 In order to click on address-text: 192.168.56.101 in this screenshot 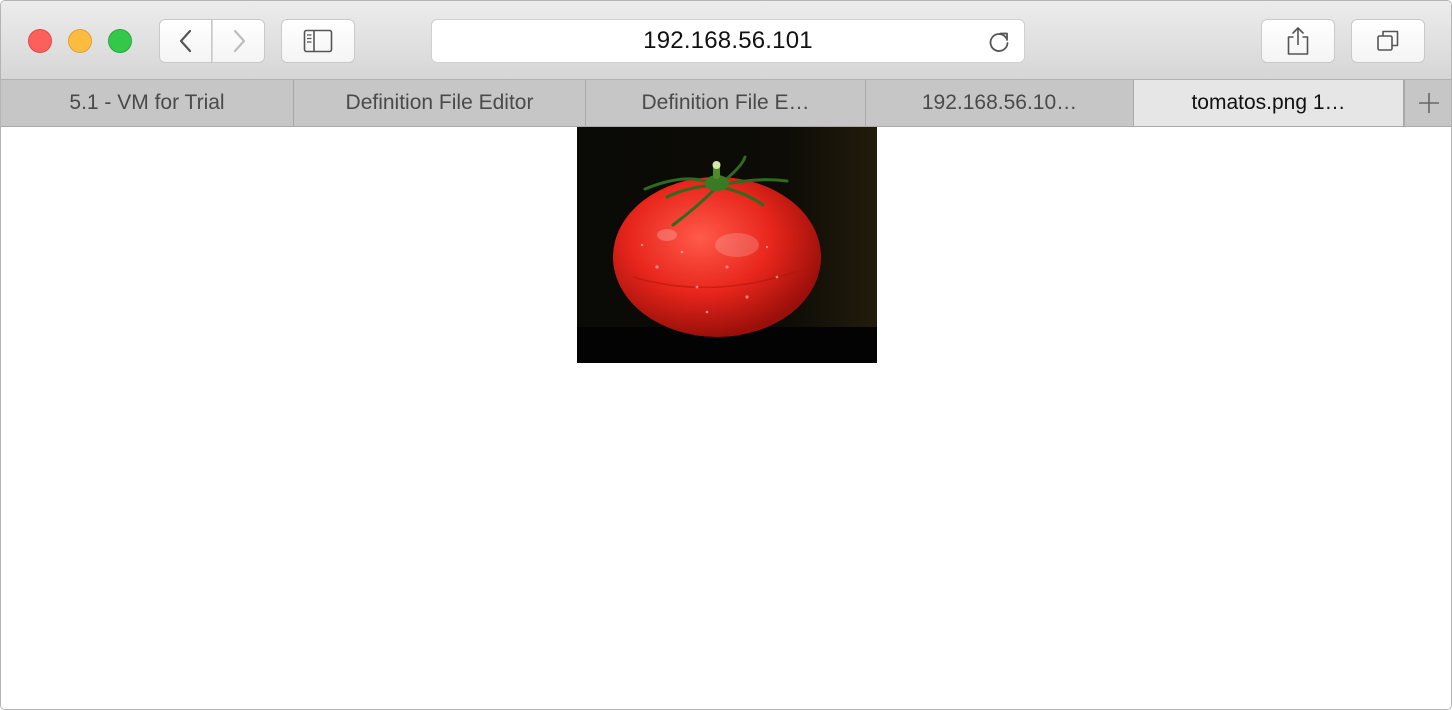, I will do `click(728, 40)`.